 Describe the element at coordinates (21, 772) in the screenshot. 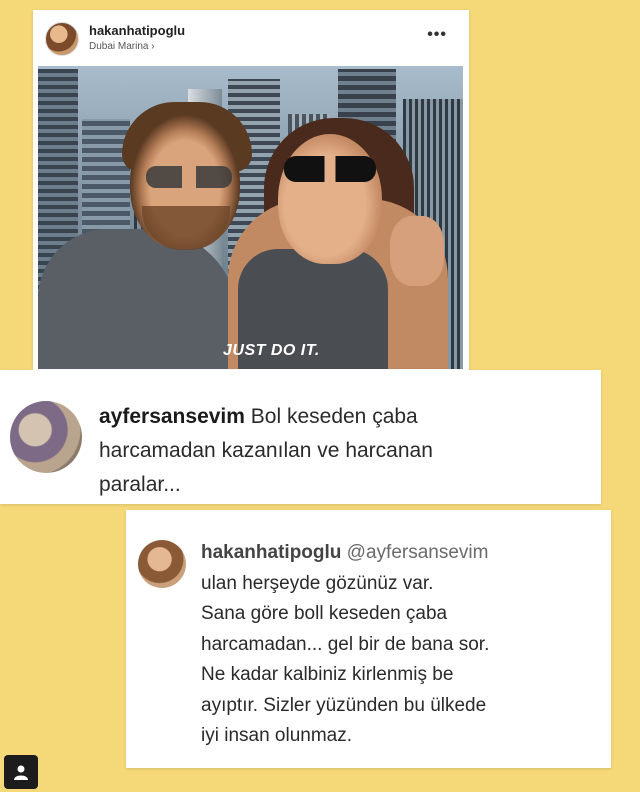

I see `person-icon` at that location.